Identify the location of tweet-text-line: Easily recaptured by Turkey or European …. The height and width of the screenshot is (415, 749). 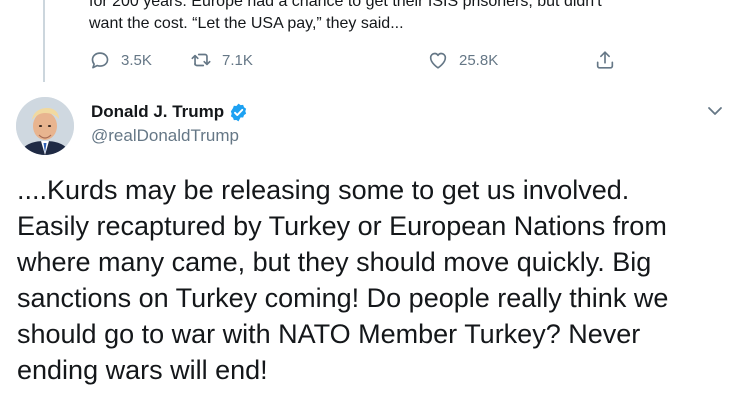
(342, 226).